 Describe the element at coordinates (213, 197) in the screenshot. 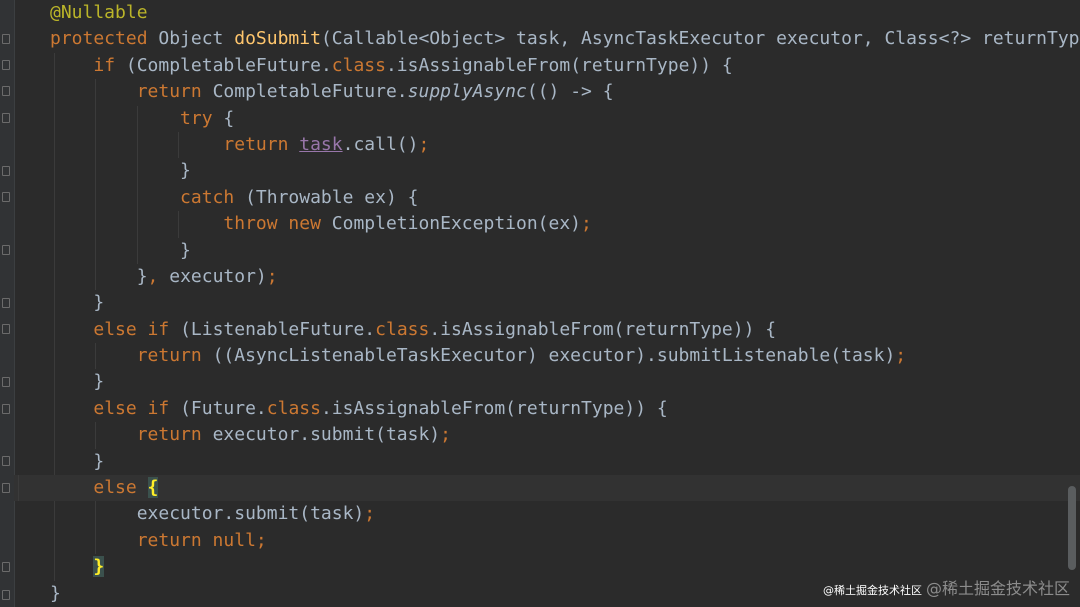

I see `code-token: catch` at that location.